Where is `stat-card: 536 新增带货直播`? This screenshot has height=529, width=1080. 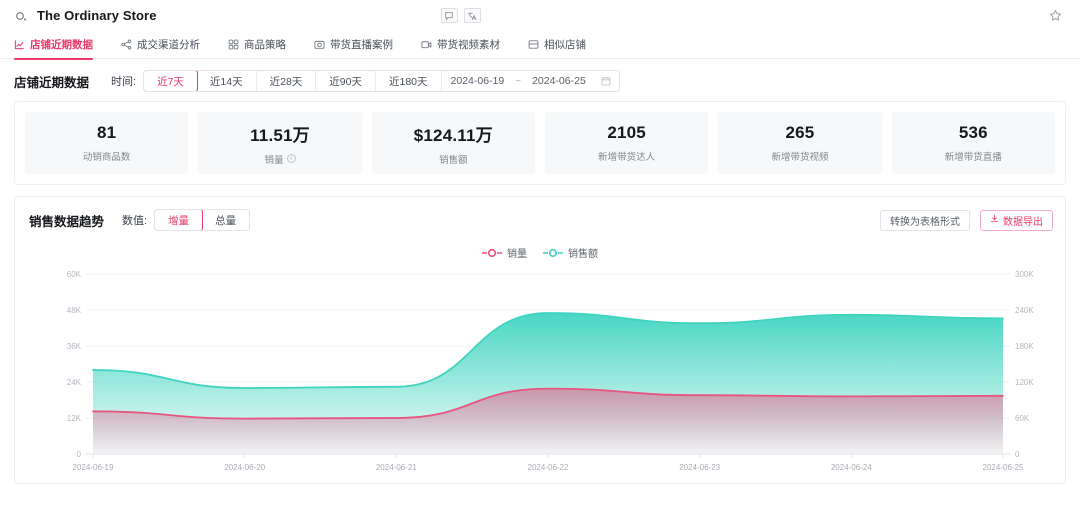
stat-card: 536 新增带货直播 is located at coordinates (973, 143).